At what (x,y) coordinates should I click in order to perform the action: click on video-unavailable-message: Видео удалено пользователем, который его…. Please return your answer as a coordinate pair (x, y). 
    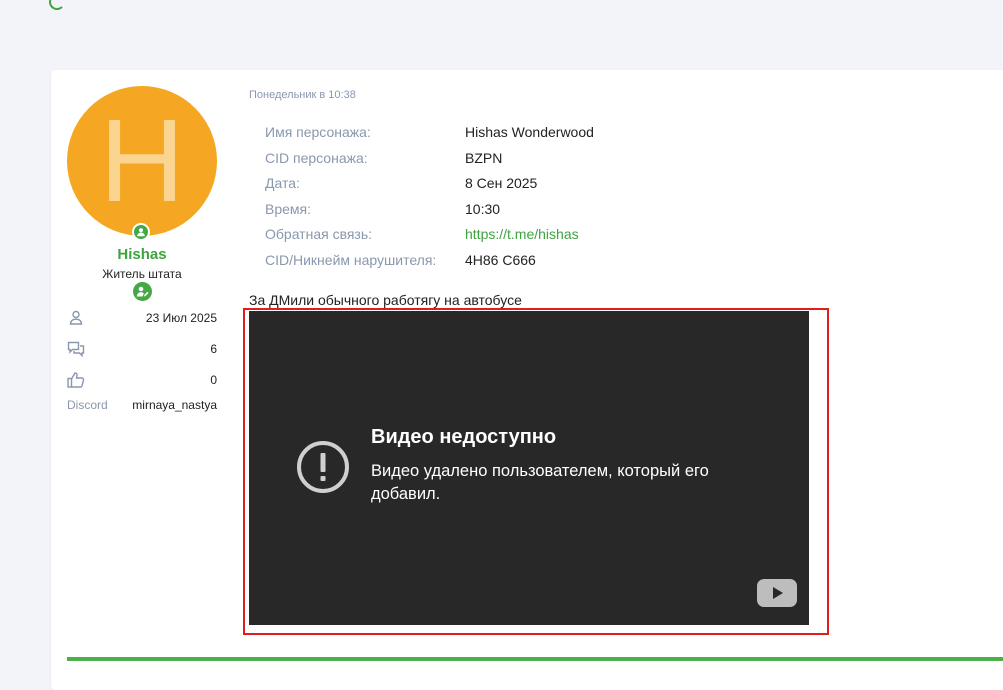
    Looking at the image, I should click on (540, 482).